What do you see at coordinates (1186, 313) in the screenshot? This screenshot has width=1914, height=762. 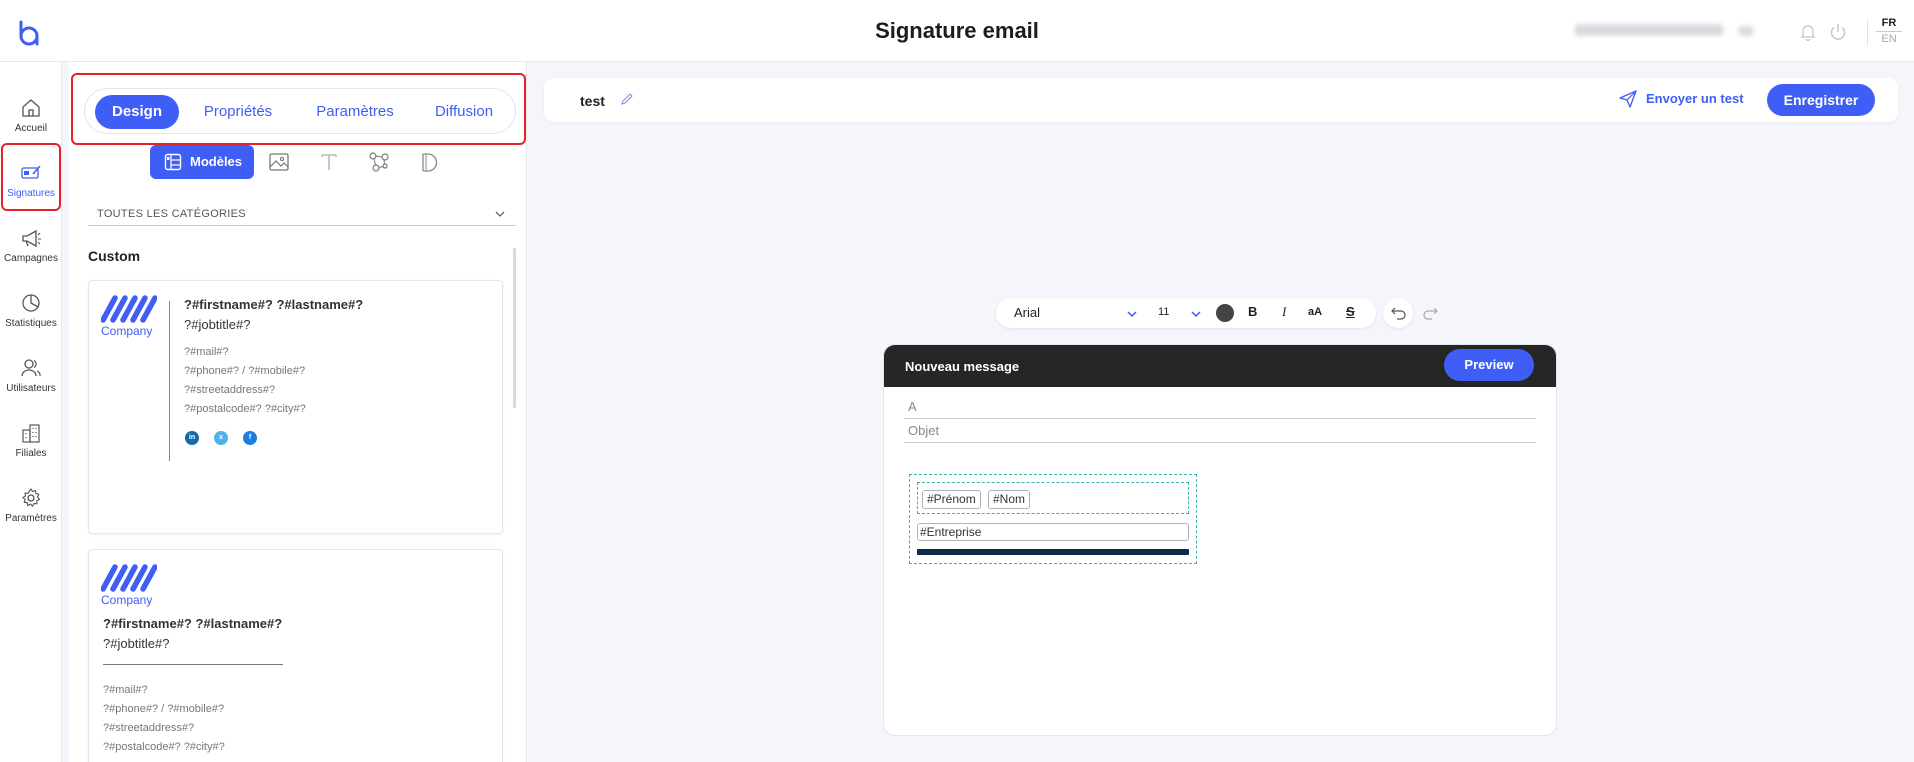 I see `text-format-toolbar: Arial 11 B I aA S` at bounding box center [1186, 313].